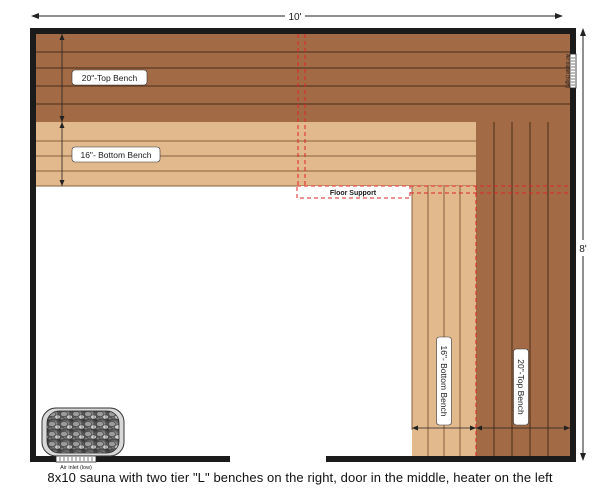 This screenshot has width=600, height=496. I want to click on height-dimension: 8', so click(583, 244).